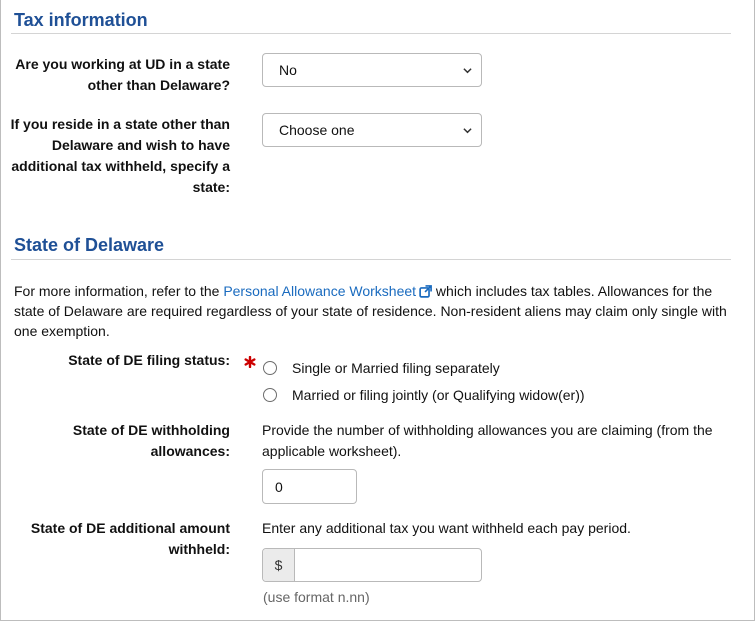 This screenshot has width=755, height=621. I want to click on additional-amount-label: State of DE additional amount withheld:, so click(130, 538).